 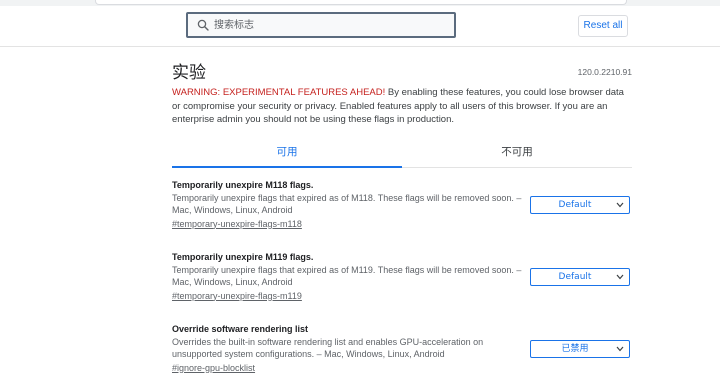 What do you see at coordinates (603, 26) in the screenshot?
I see `reset-all-button: Reset all` at bounding box center [603, 26].